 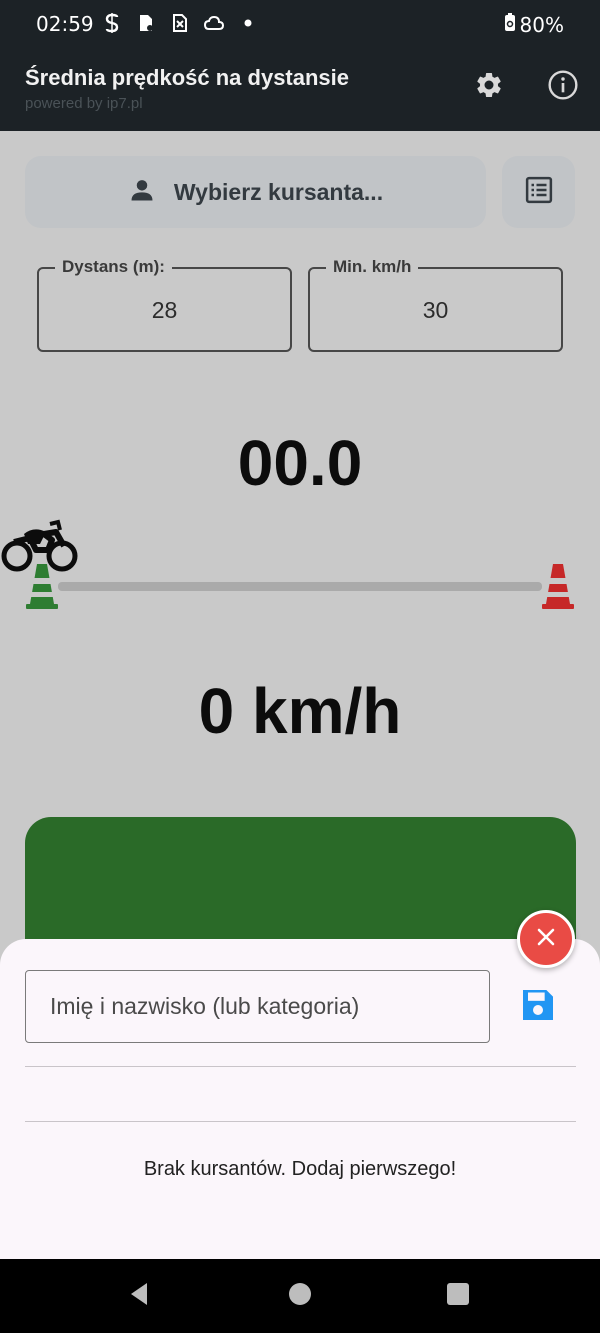 What do you see at coordinates (541, 24) in the screenshot?
I see `battery-percent: 80%` at bounding box center [541, 24].